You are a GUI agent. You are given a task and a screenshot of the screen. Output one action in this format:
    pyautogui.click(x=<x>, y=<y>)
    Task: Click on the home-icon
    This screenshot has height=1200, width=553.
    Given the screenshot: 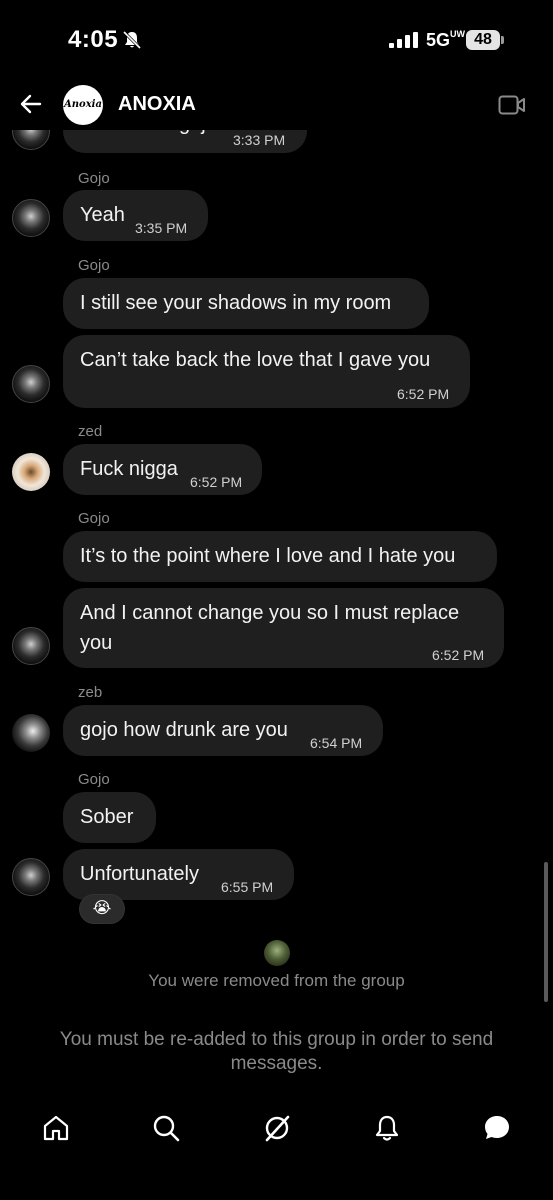 What is the action you would take?
    pyautogui.click(x=56, y=1128)
    